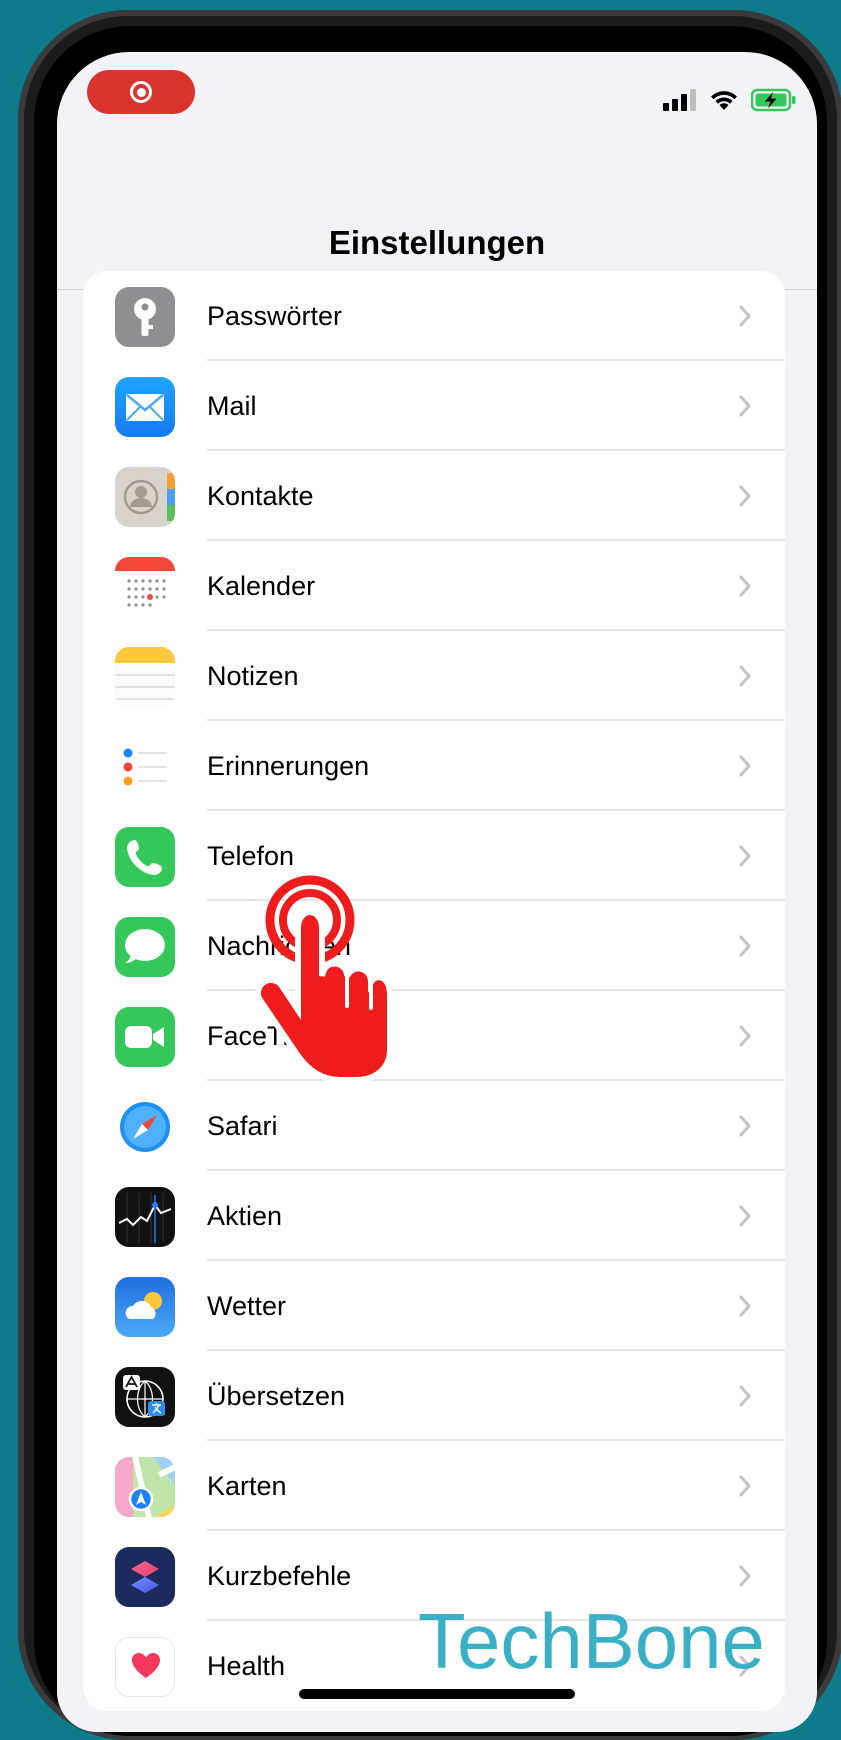 The image size is (841, 1740). Describe the element at coordinates (247, 1306) in the screenshot. I see `row-label: Wetter` at that location.